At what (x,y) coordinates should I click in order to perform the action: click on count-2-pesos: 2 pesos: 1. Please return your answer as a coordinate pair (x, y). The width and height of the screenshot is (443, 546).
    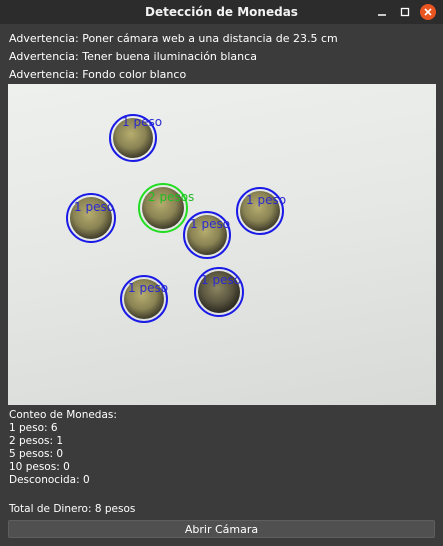
    Looking at the image, I should click on (36, 441).